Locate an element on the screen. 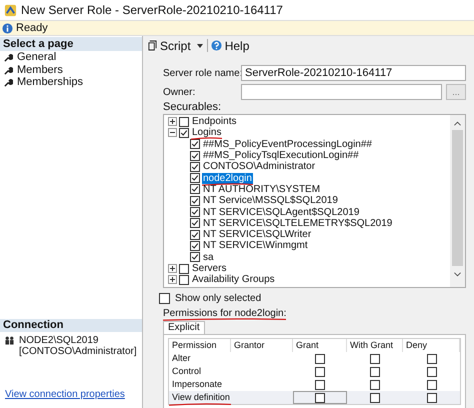  tree-item: Availability Groups is located at coordinates (233, 280).